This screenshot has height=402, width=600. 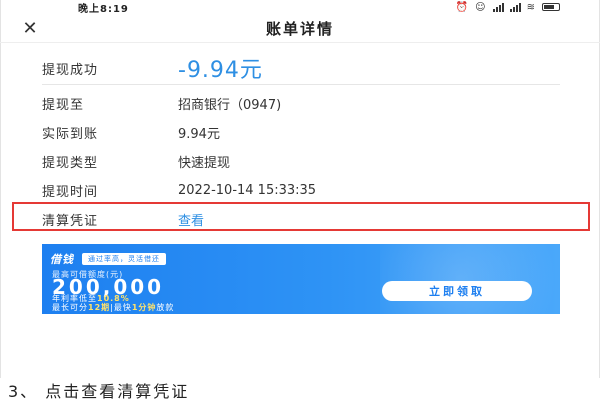 I want to click on withdraw-status-row: 提现成功 -9.94元, so click(x=152, y=68).